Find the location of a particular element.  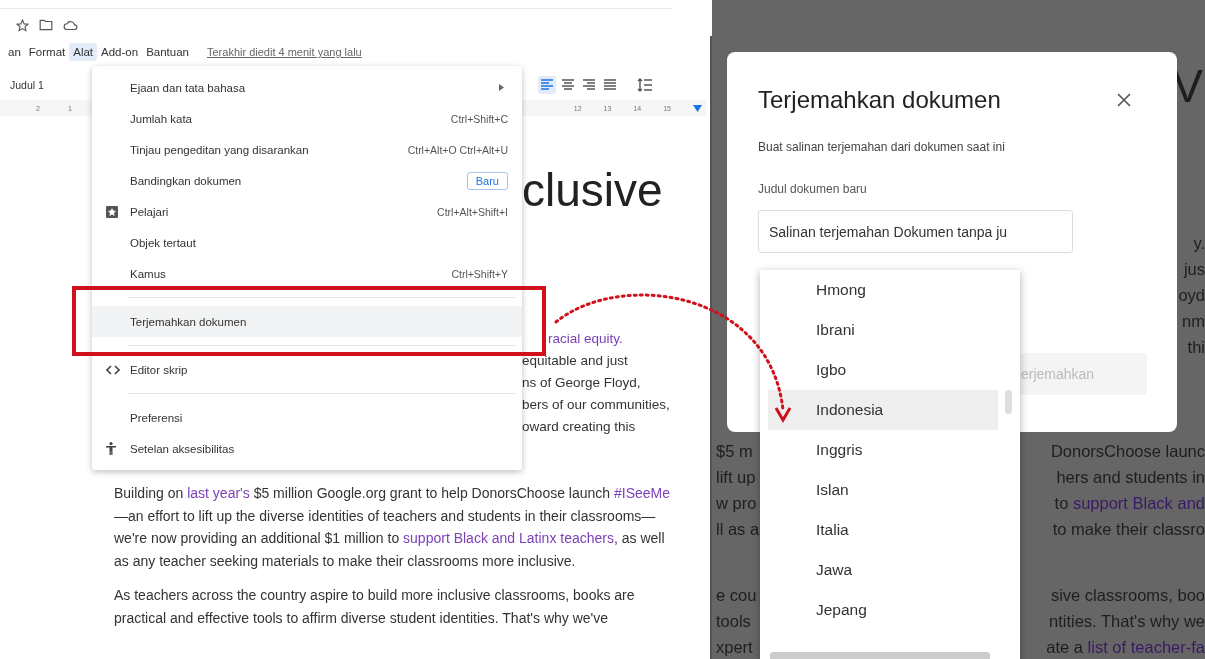

close-icon is located at coordinates (1124, 100).